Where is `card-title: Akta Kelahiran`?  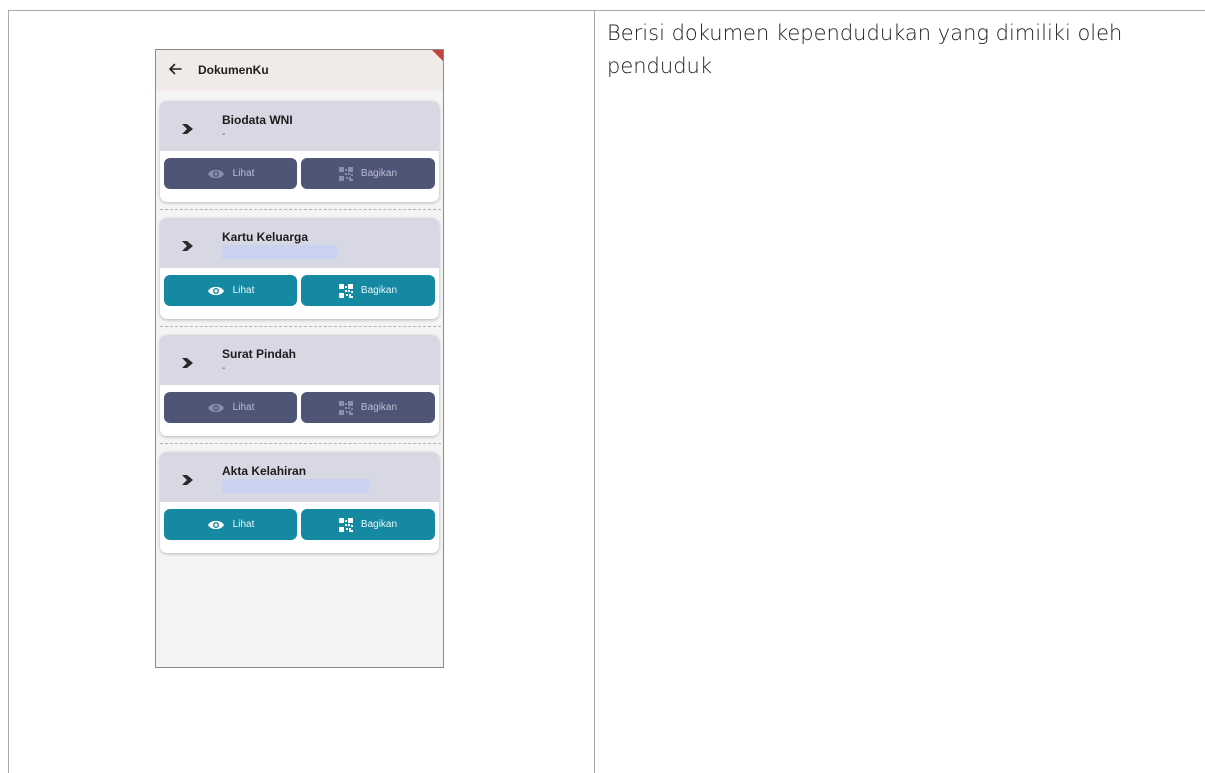
card-title: Akta Kelahiran is located at coordinates (264, 471).